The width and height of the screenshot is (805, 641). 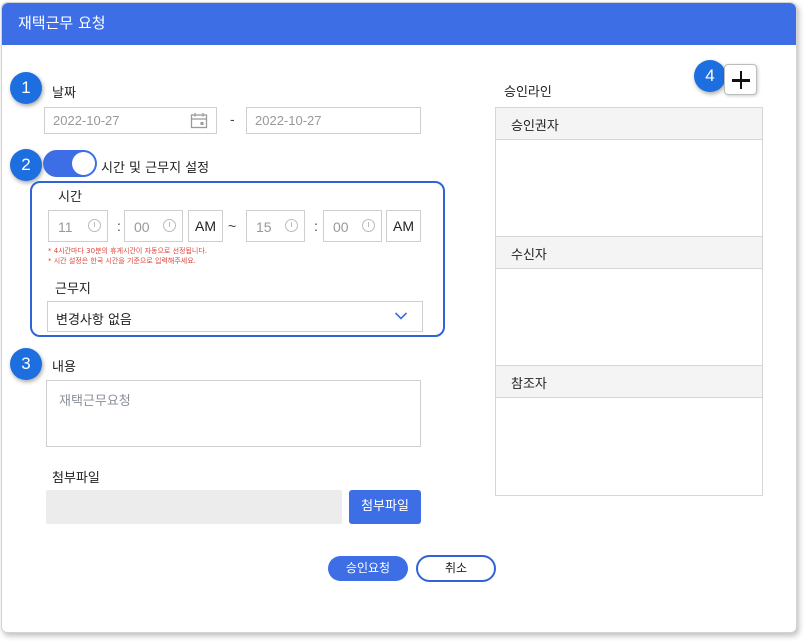 I want to click on request-approval-button: 승인요청, so click(x=368, y=568).